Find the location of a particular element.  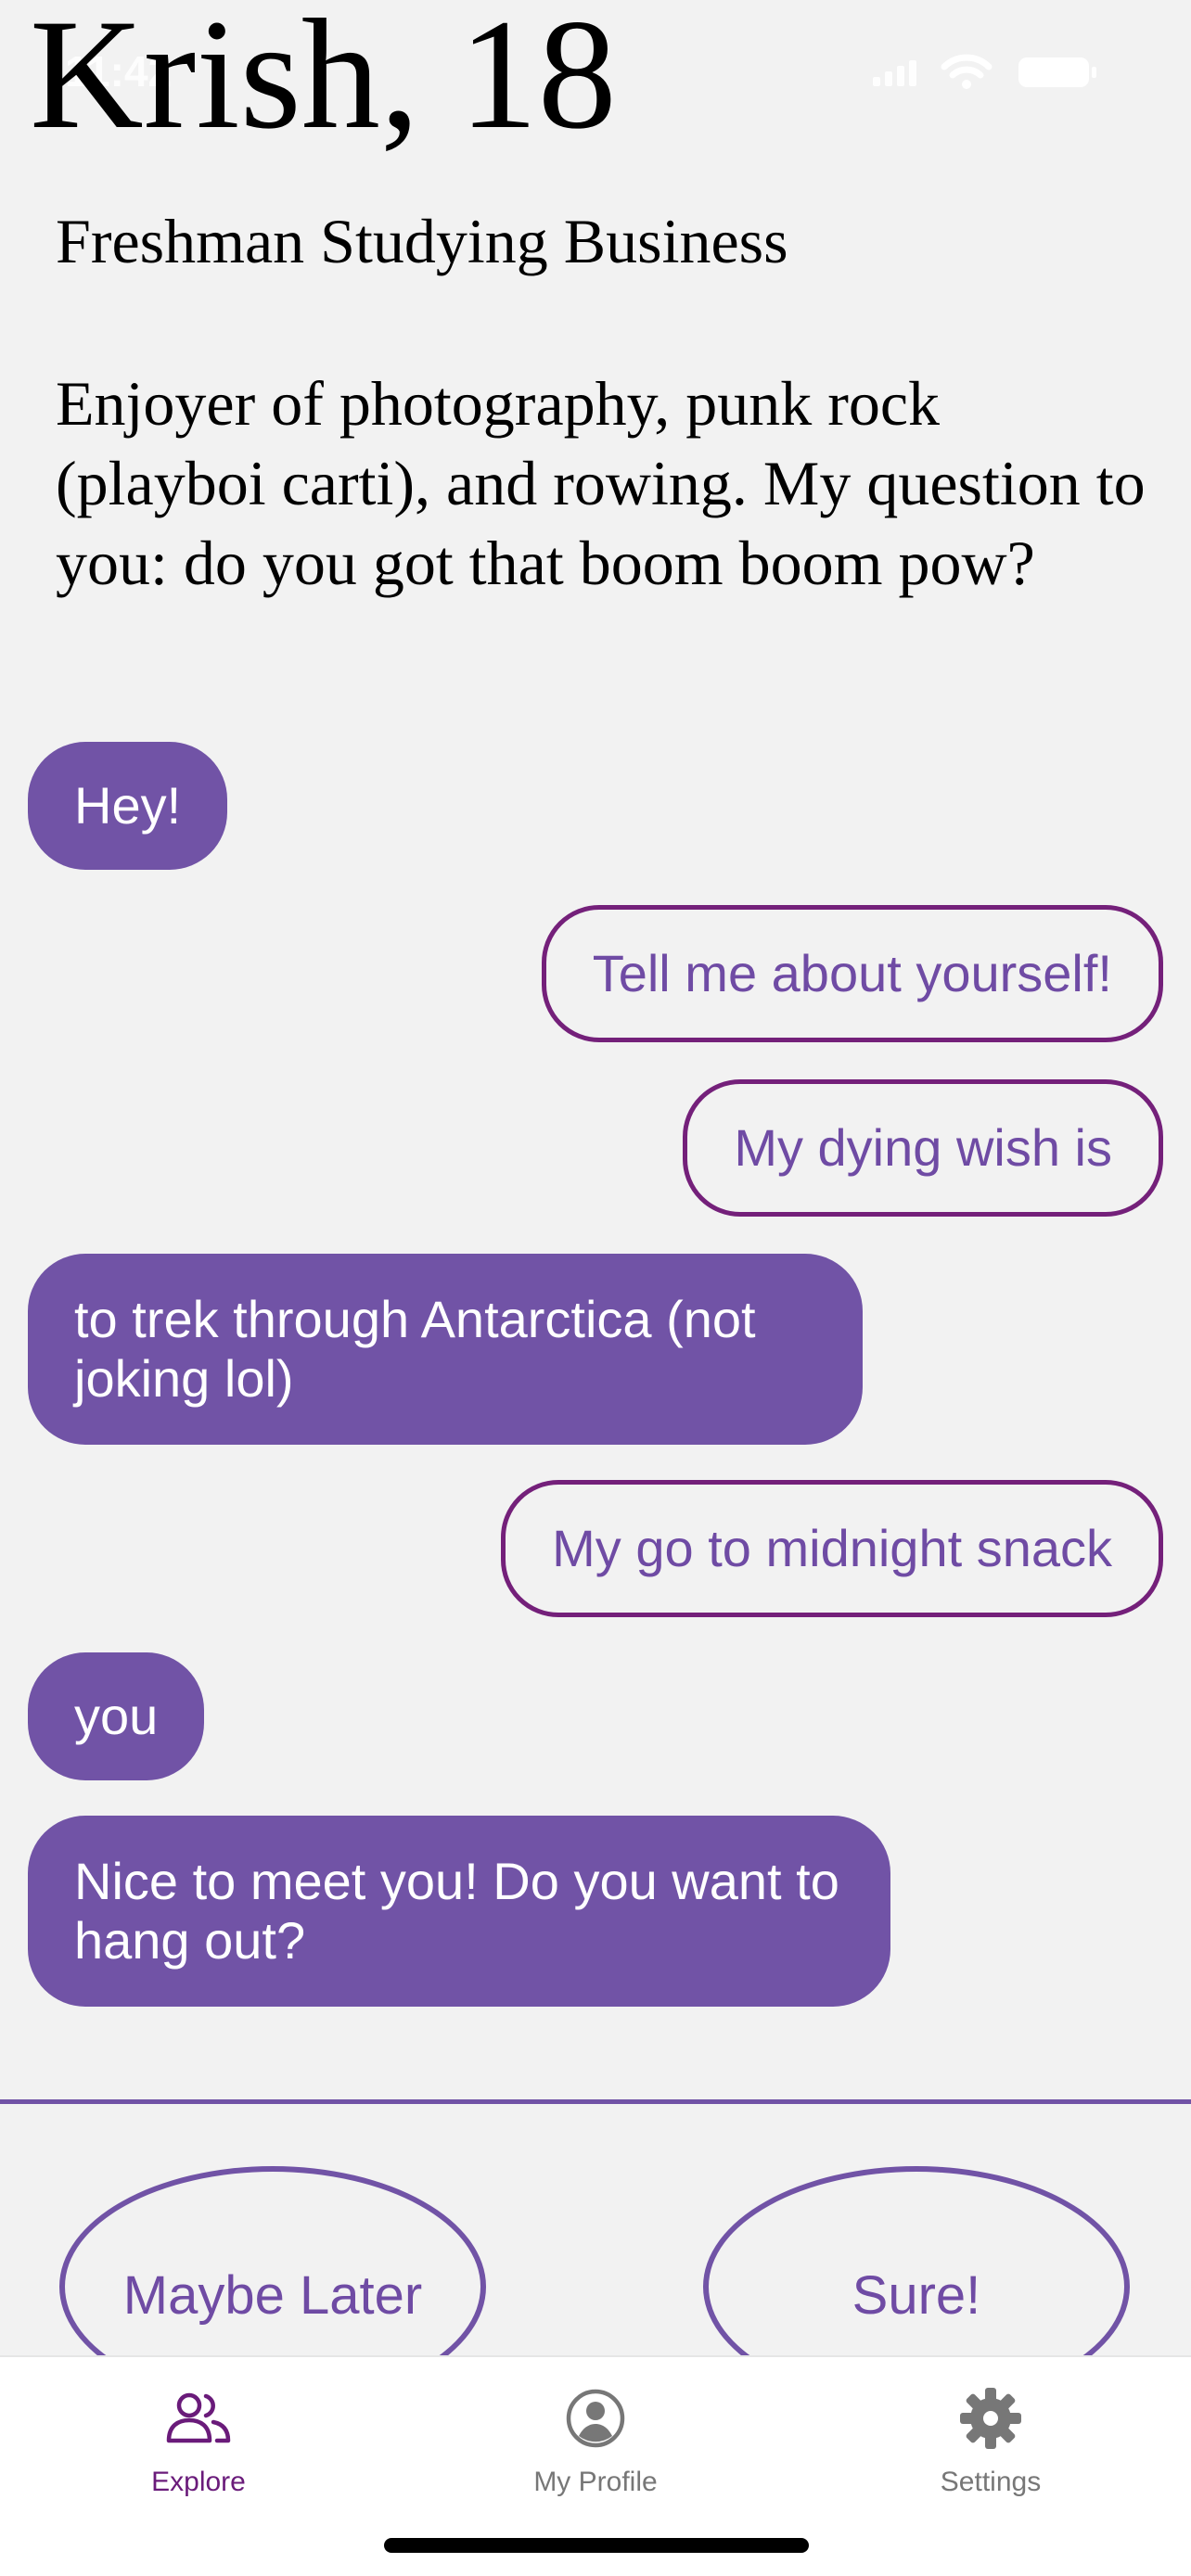

profile-icon is located at coordinates (595, 2418).